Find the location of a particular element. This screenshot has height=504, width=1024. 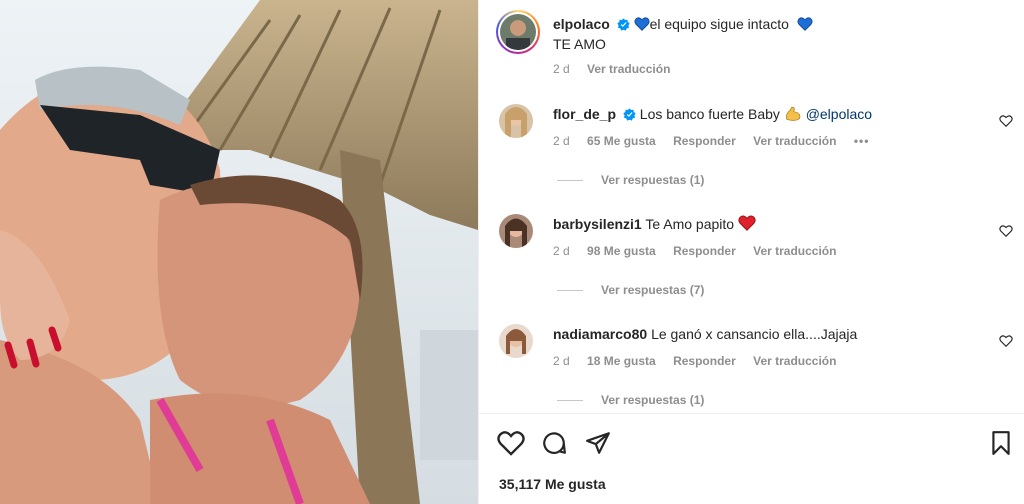

comment-body: barbysilenzi1 Te Amo papito is located at coordinates (758, 224).